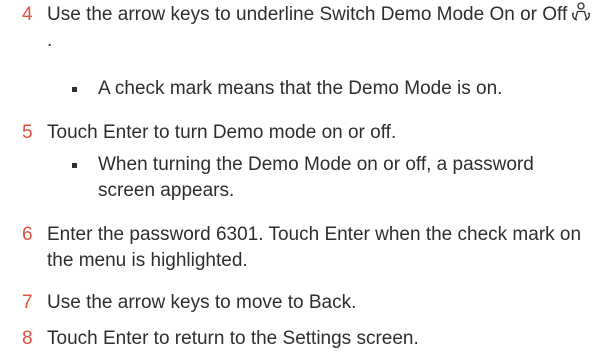 The height and width of the screenshot is (356, 607). What do you see at coordinates (581, 11) in the screenshot?
I see `demo-mode-person-icon` at bounding box center [581, 11].